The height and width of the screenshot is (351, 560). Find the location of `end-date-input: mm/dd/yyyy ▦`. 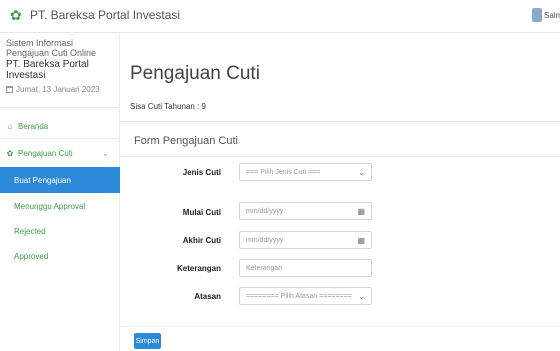

end-date-input: mm/dd/yyyy ▦ is located at coordinates (305, 240).